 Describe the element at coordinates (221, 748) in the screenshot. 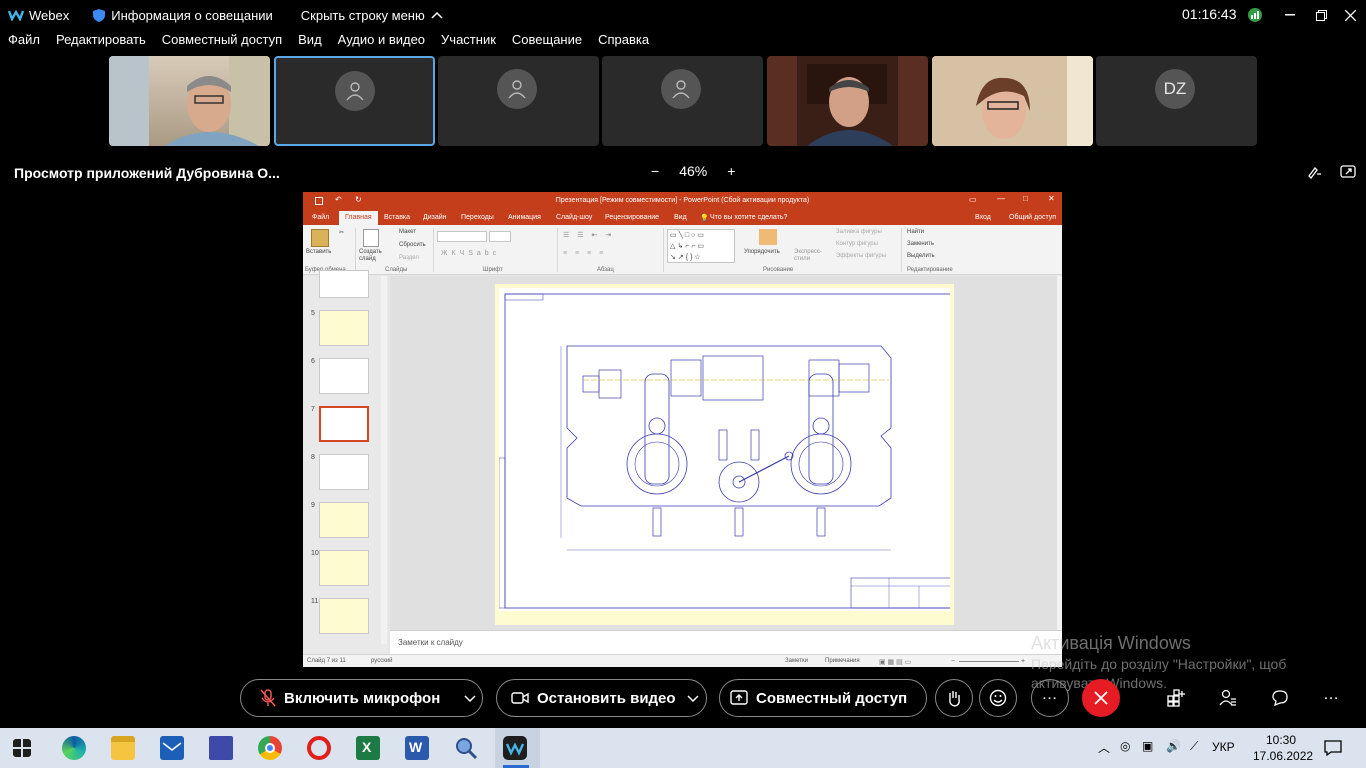

I see `save-disk-icon` at that location.